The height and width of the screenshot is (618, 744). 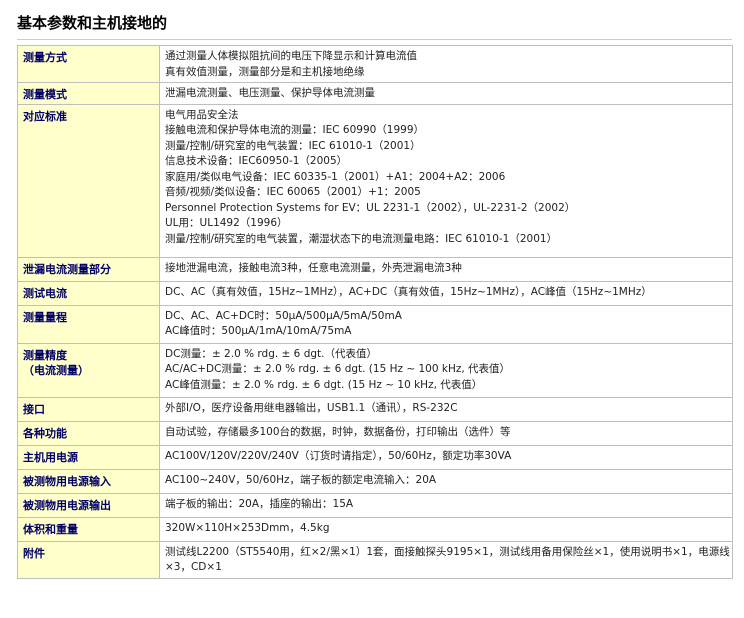 I want to click on row-label-text: 体积和重量, so click(x=50, y=529).